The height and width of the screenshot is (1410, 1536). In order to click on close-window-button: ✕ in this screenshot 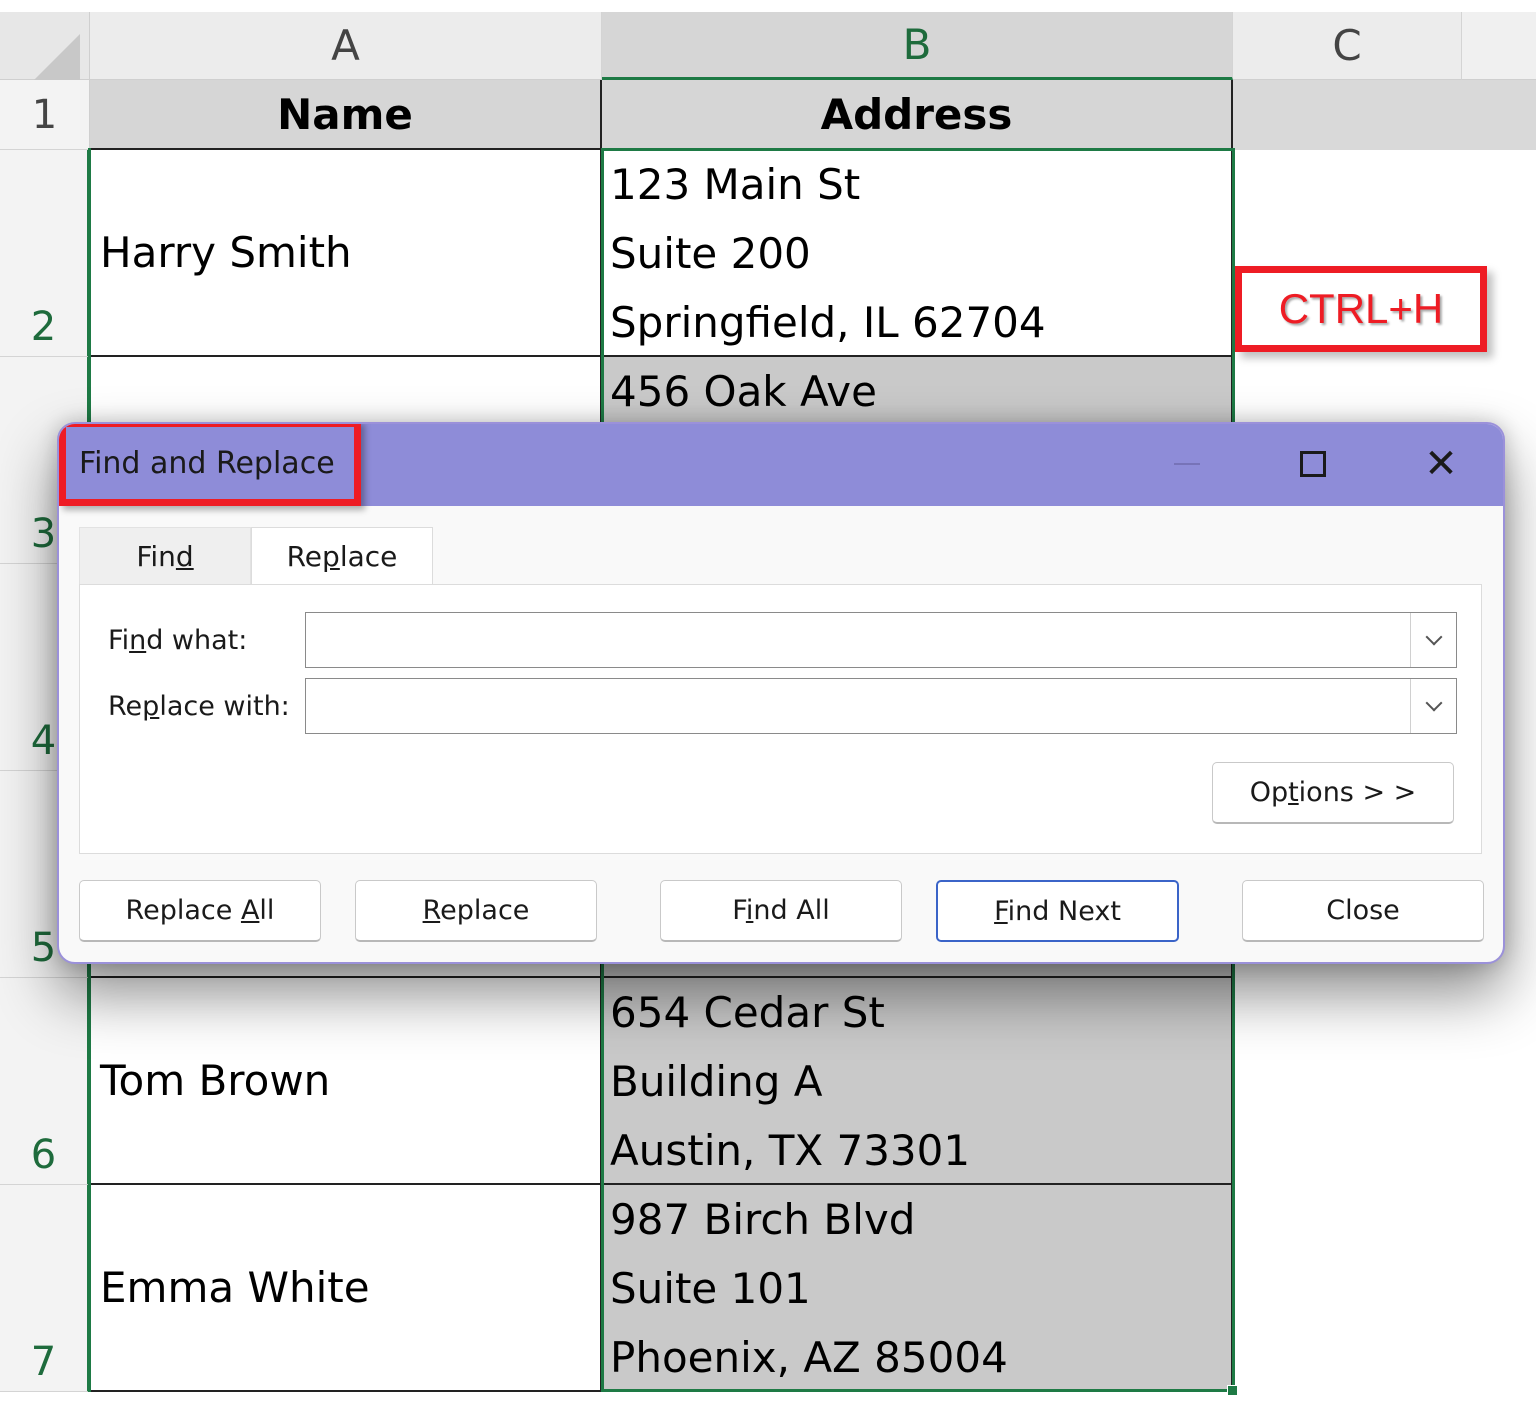, I will do `click(1441, 464)`.